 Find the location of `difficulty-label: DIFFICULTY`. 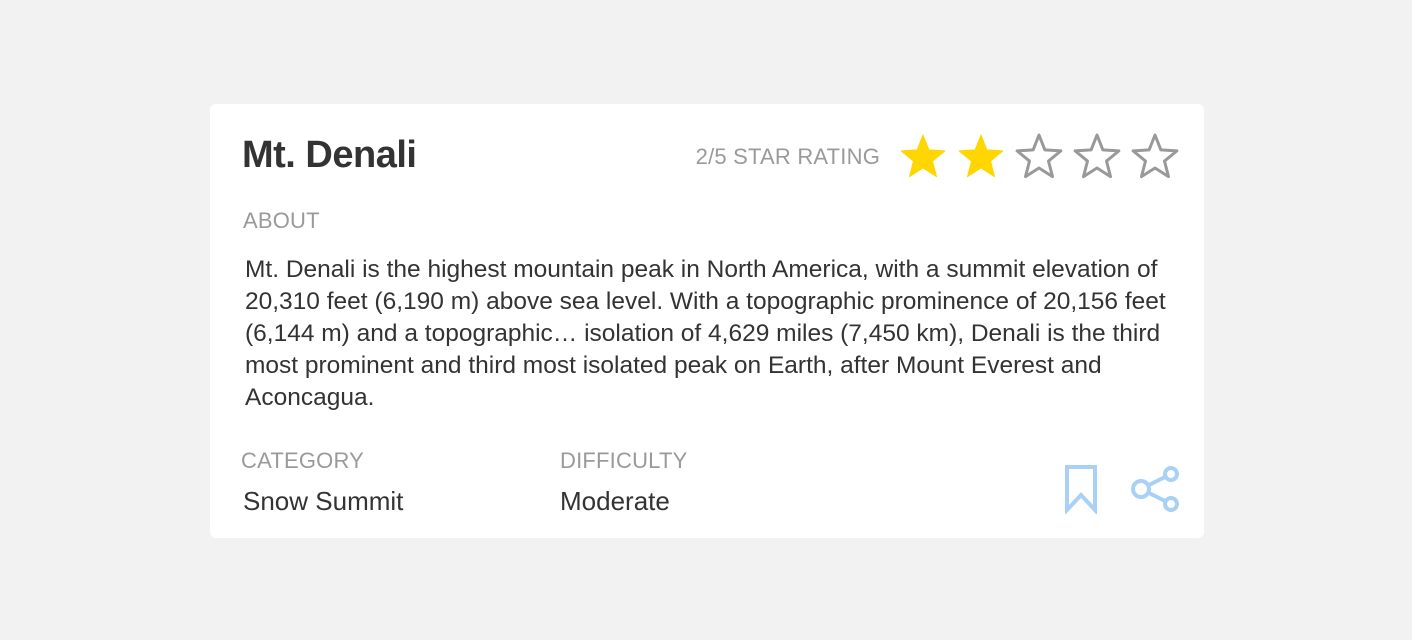

difficulty-label: DIFFICULTY is located at coordinates (624, 460).